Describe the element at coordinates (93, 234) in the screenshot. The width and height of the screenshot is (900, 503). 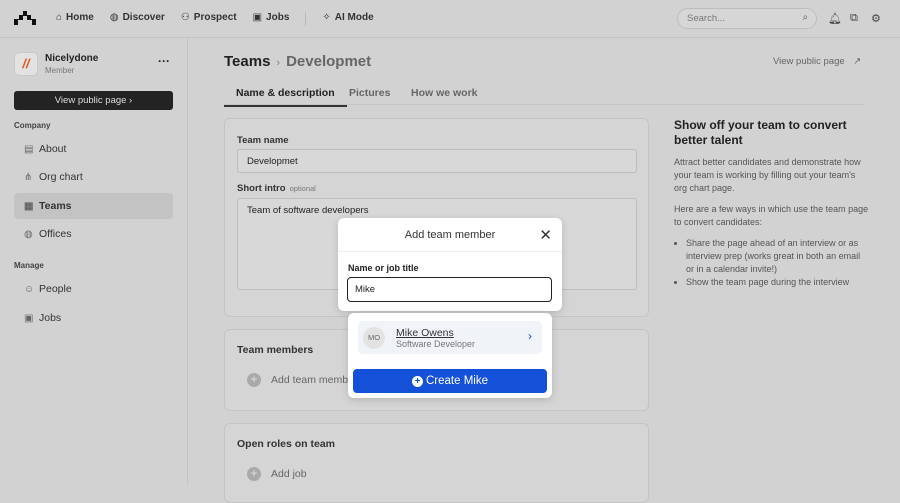
I see `sidebar-item-offices: ◍ Offices` at that location.